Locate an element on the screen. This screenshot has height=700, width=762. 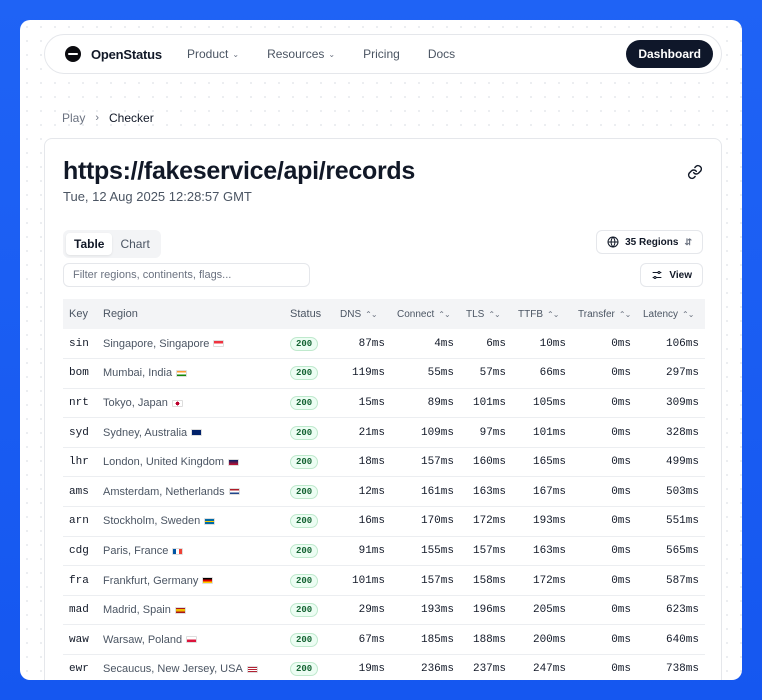
connect-cell: 155ms is located at coordinates (425, 551).